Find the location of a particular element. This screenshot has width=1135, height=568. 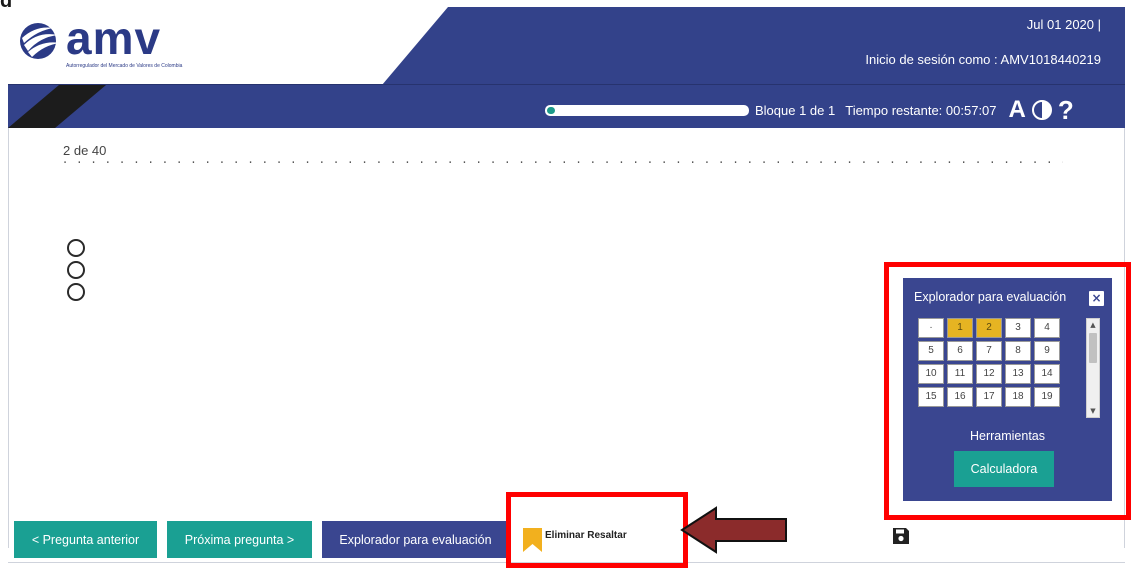

question-cell: 3 is located at coordinates (1018, 328).